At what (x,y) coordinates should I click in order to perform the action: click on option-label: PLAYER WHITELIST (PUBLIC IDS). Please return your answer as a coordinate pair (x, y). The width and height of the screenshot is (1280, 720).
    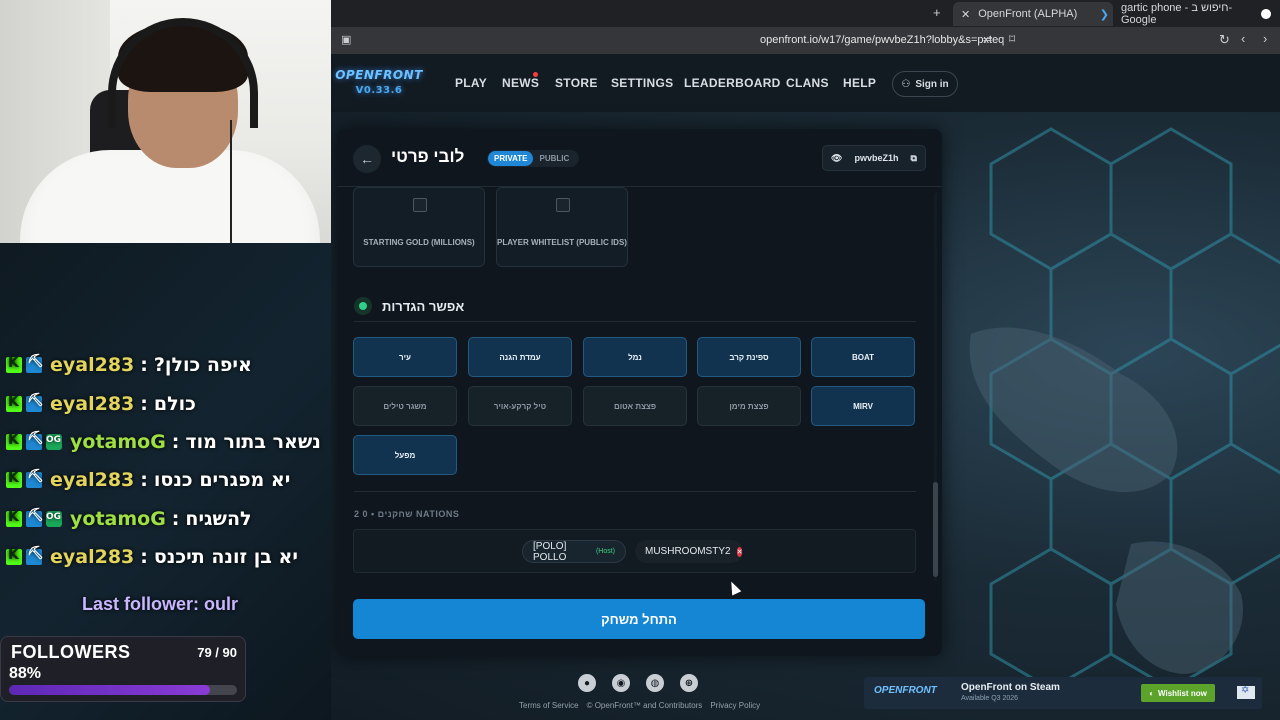
    Looking at the image, I should click on (562, 242).